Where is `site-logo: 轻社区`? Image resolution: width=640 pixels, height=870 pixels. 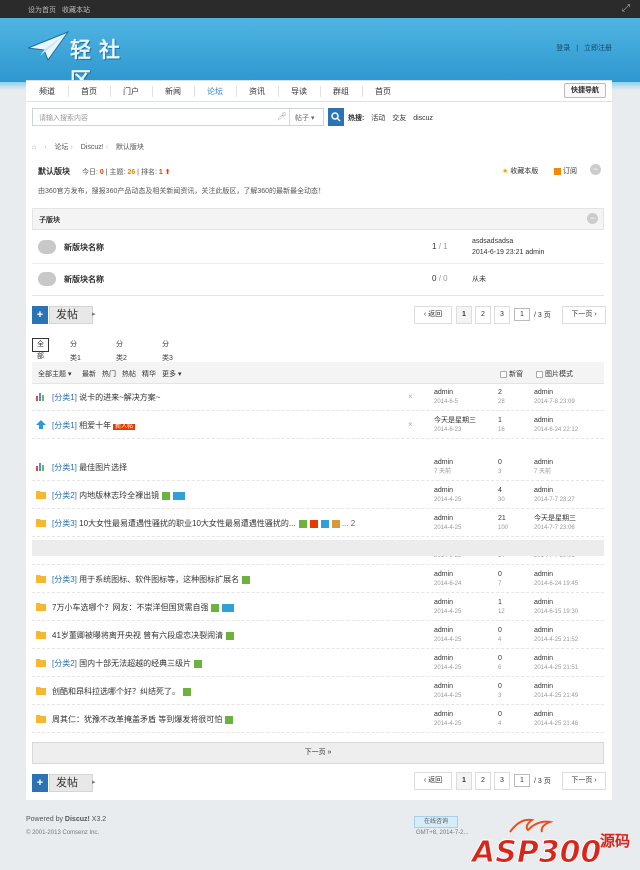 site-logo: 轻社区 is located at coordinates (91, 61).